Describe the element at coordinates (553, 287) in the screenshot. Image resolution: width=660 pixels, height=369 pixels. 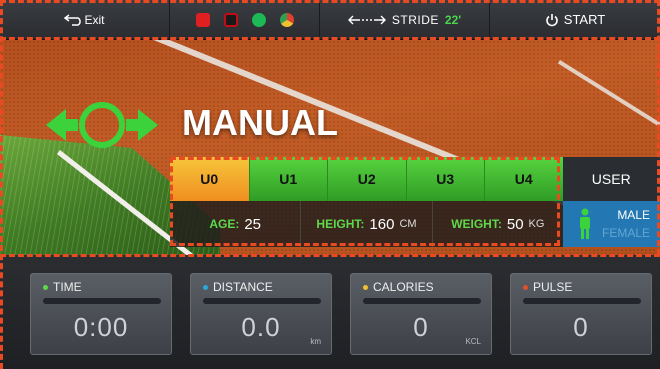
I see `pulse-label: PULSE` at that location.